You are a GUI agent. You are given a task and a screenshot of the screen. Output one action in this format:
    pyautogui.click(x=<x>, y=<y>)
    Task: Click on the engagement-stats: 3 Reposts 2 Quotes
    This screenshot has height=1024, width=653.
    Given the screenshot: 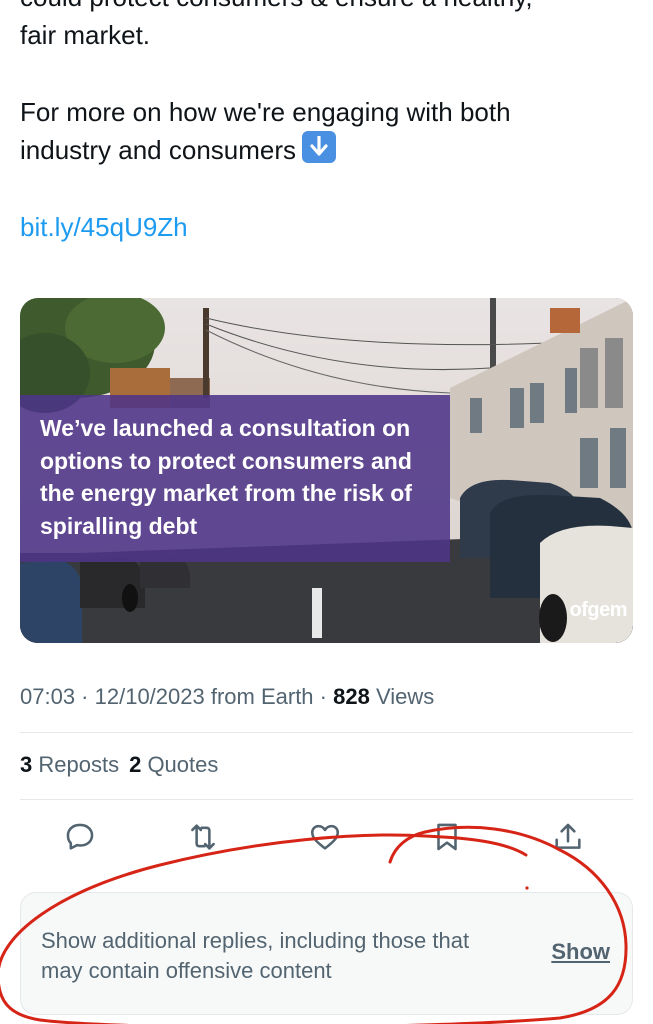 What is the action you would take?
    pyautogui.click(x=119, y=765)
    